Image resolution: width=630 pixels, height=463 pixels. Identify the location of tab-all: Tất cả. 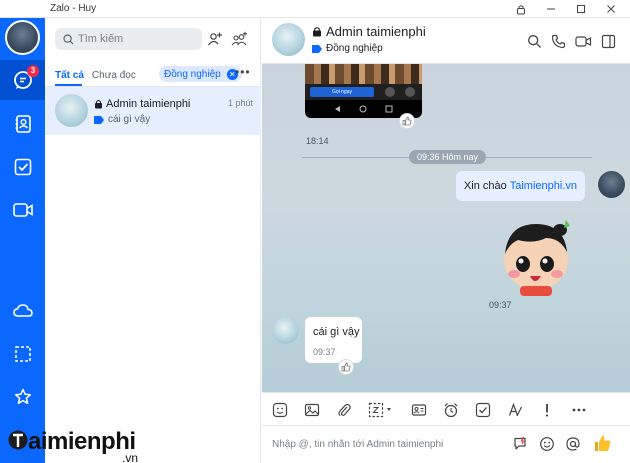
(69, 75).